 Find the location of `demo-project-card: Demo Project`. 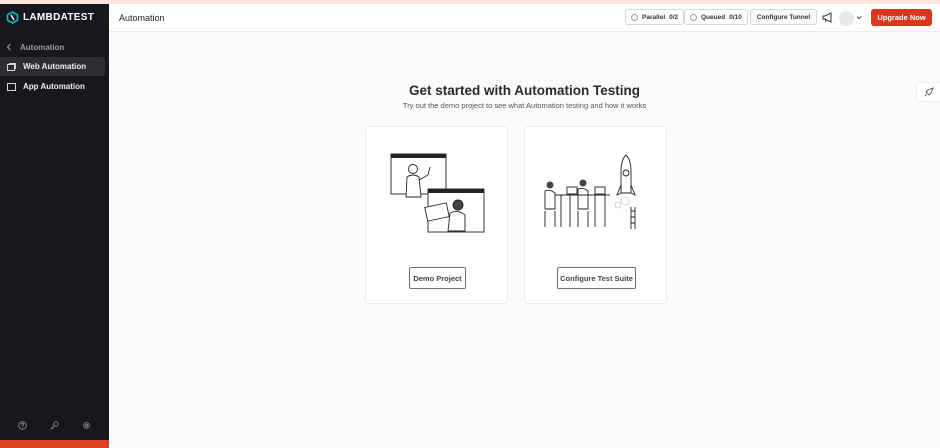

demo-project-card: Demo Project is located at coordinates (436, 215).